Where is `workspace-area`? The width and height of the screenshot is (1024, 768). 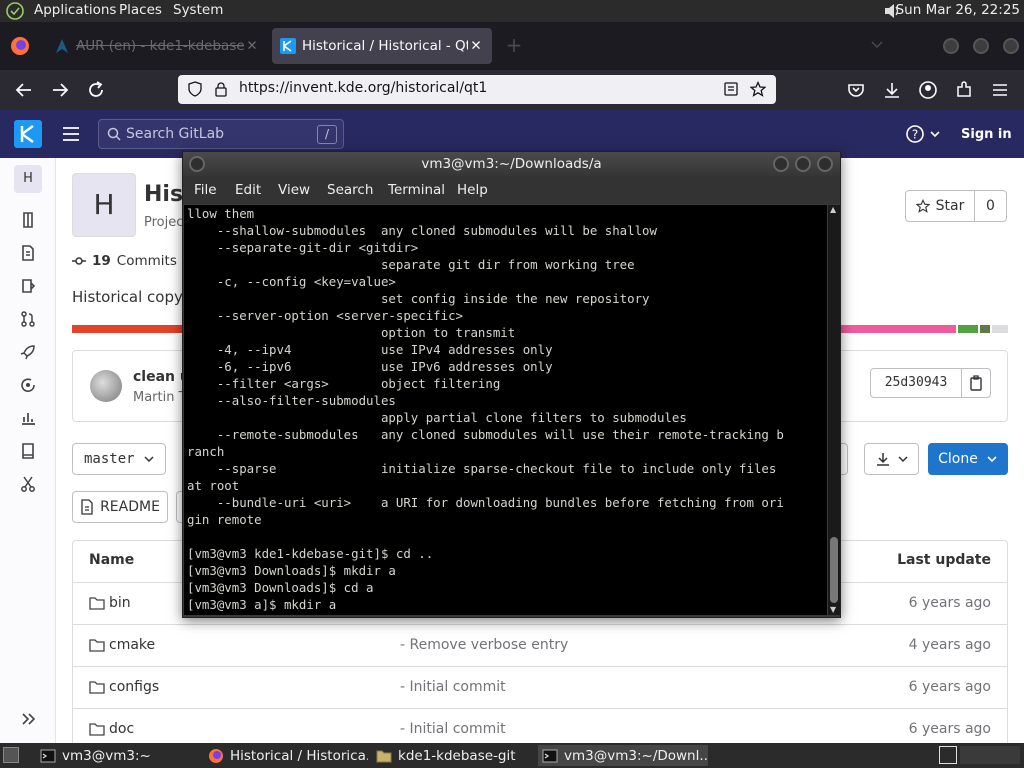 workspace-area is located at coordinates (990, 755).